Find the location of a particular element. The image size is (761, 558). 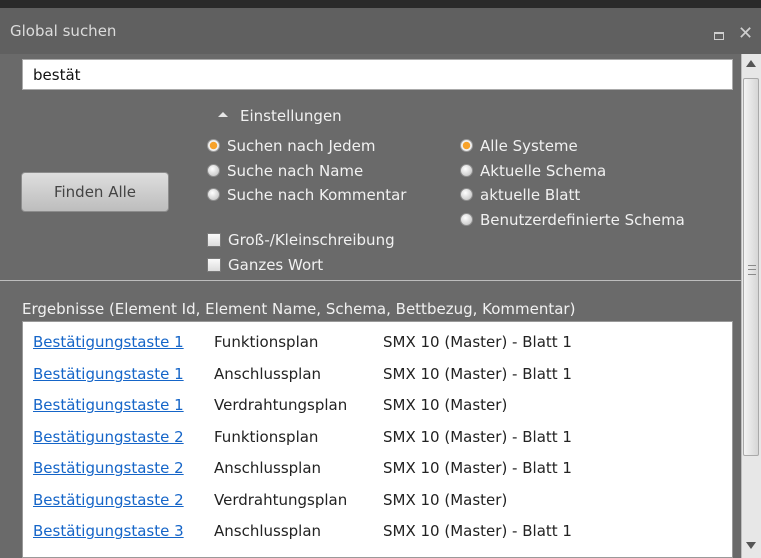

radio-label: Suche nach Kommentar is located at coordinates (317, 195).